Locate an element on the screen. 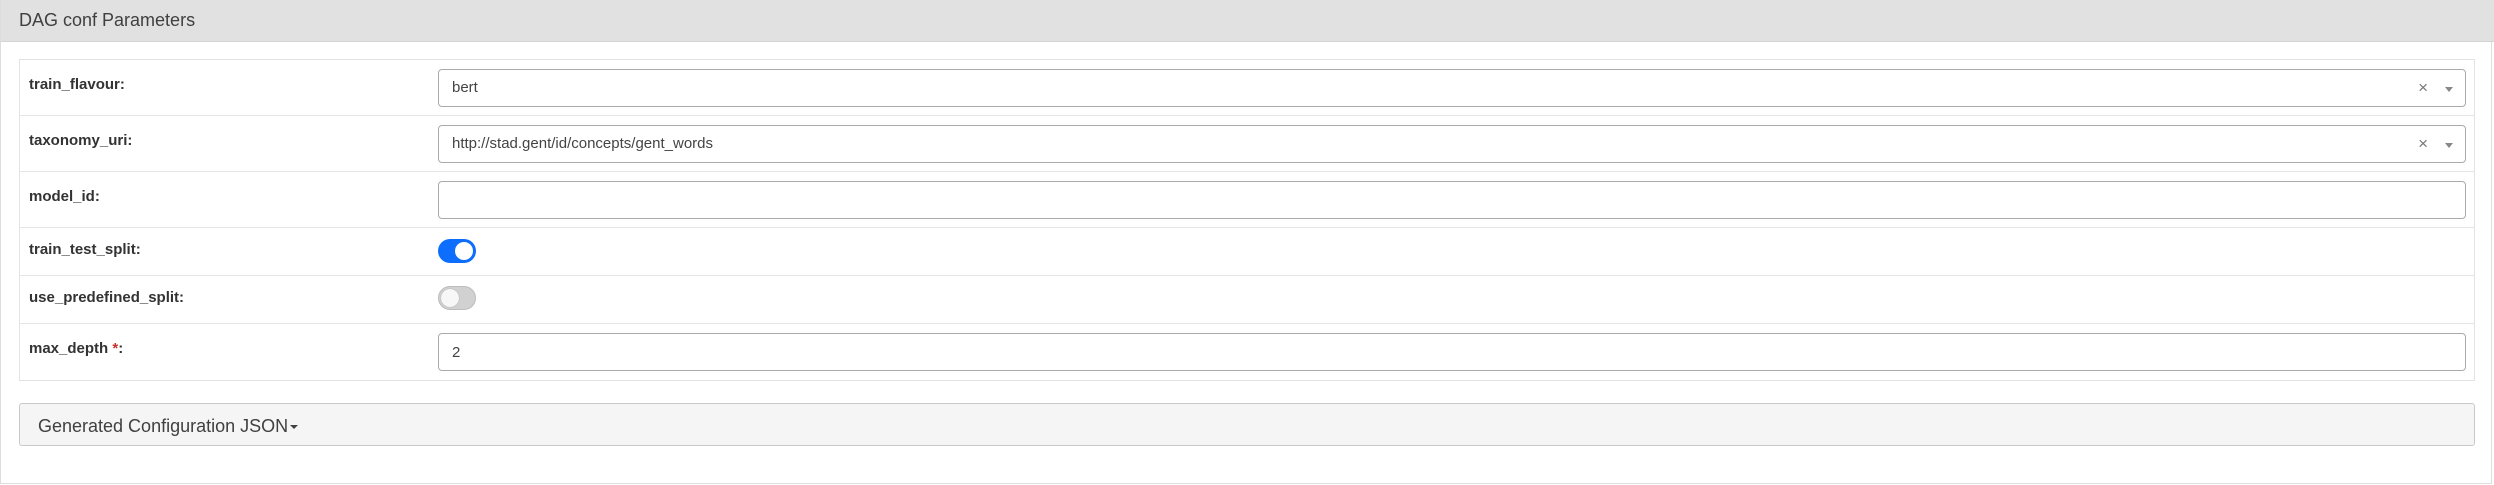 This screenshot has height=485, width=2494. selected-value: http://stad.gent/id/concepts/gent_words is located at coordinates (582, 143).